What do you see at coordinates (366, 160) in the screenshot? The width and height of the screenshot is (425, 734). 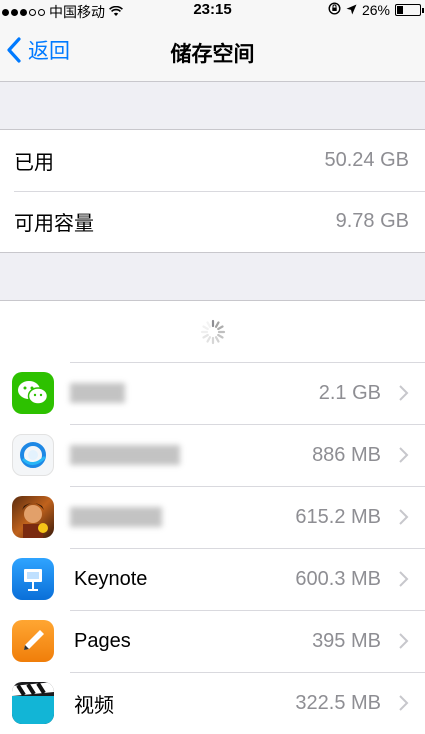 I see `used-value: 50.24 GB` at bounding box center [366, 160].